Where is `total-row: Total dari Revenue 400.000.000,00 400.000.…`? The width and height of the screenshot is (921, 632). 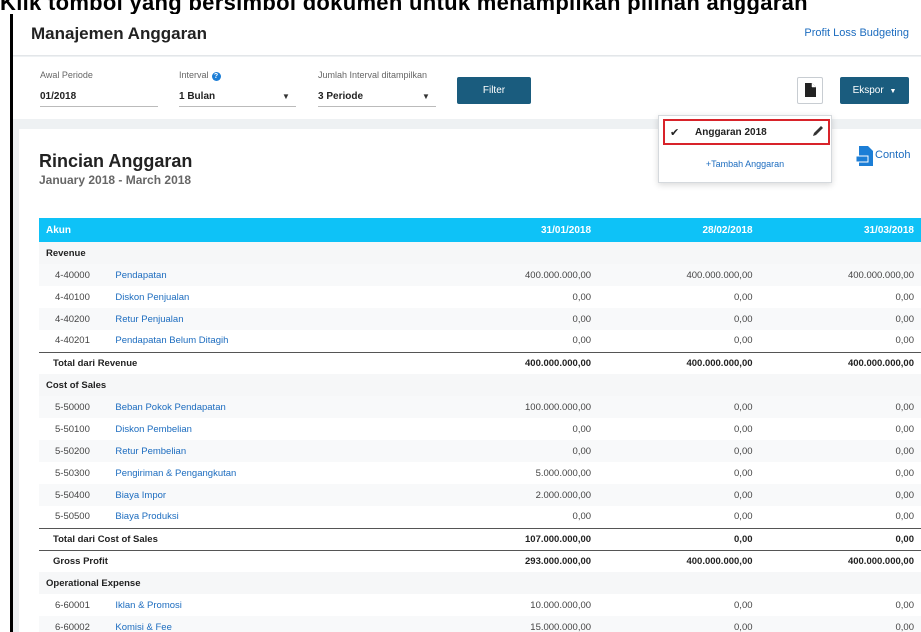
total-row: Total dari Revenue 400.000.000,00 400.000.… is located at coordinates (480, 362).